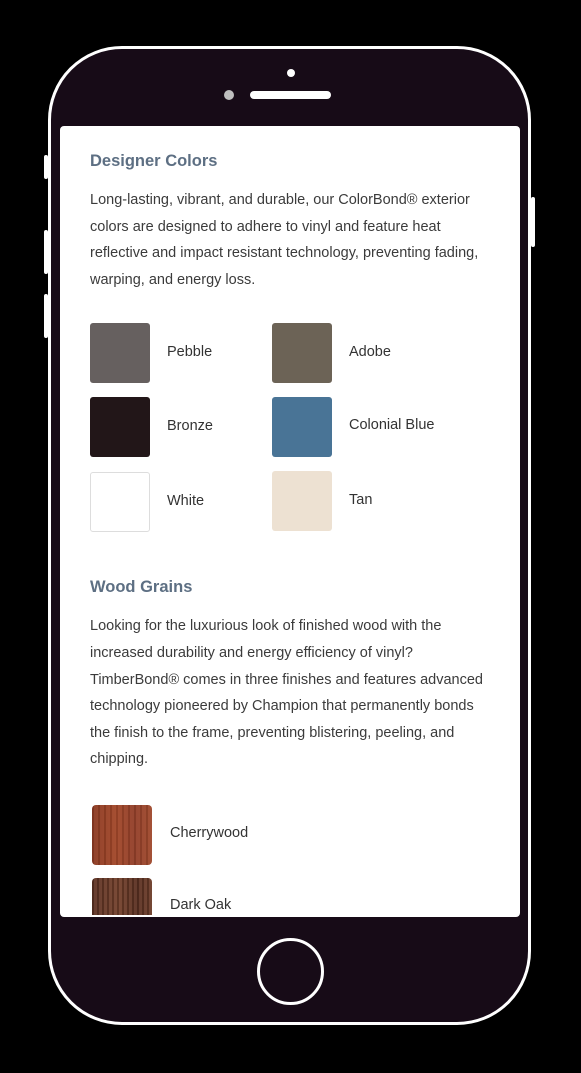 The width and height of the screenshot is (581, 1073). Describe the element at coordinates (190, 426) in the screenshot. I see `color-label: Bronze` at that location.